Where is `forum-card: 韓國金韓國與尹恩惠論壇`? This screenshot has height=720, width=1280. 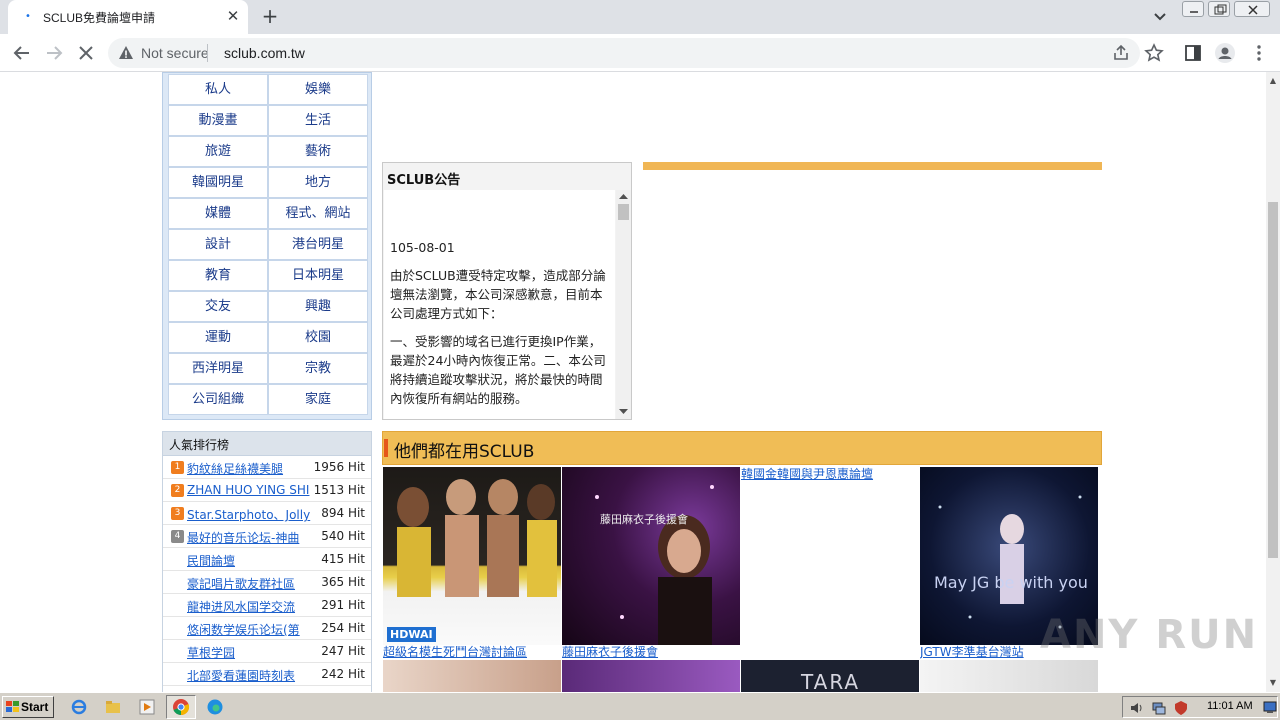 forum-card: 韓國金韓國與尹恩惠論壇 is located at coordinates (830, 556).